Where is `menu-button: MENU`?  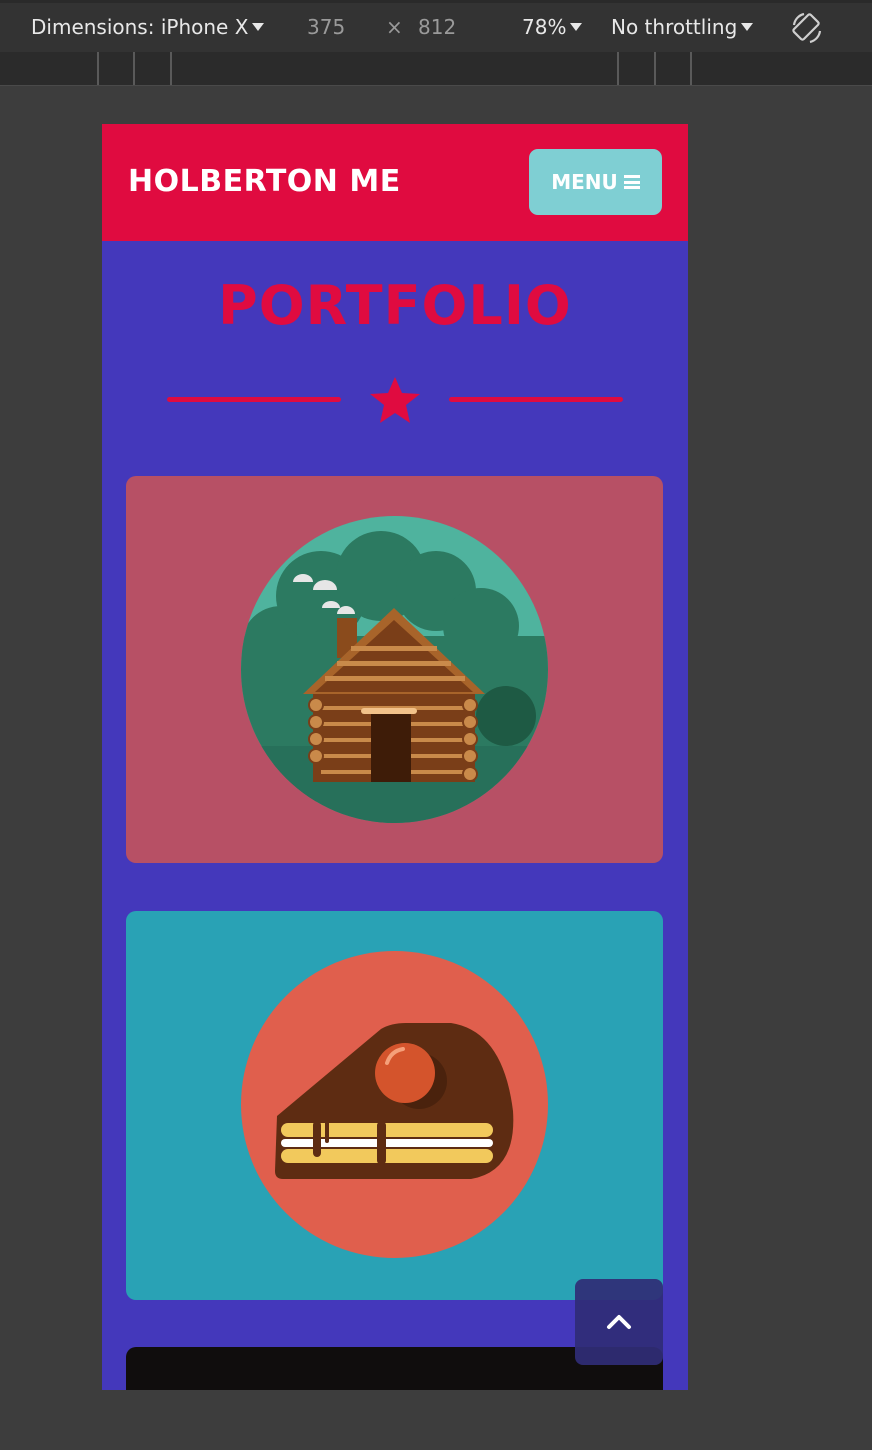 menu-button: MENU is located at coordinates (595, 182).